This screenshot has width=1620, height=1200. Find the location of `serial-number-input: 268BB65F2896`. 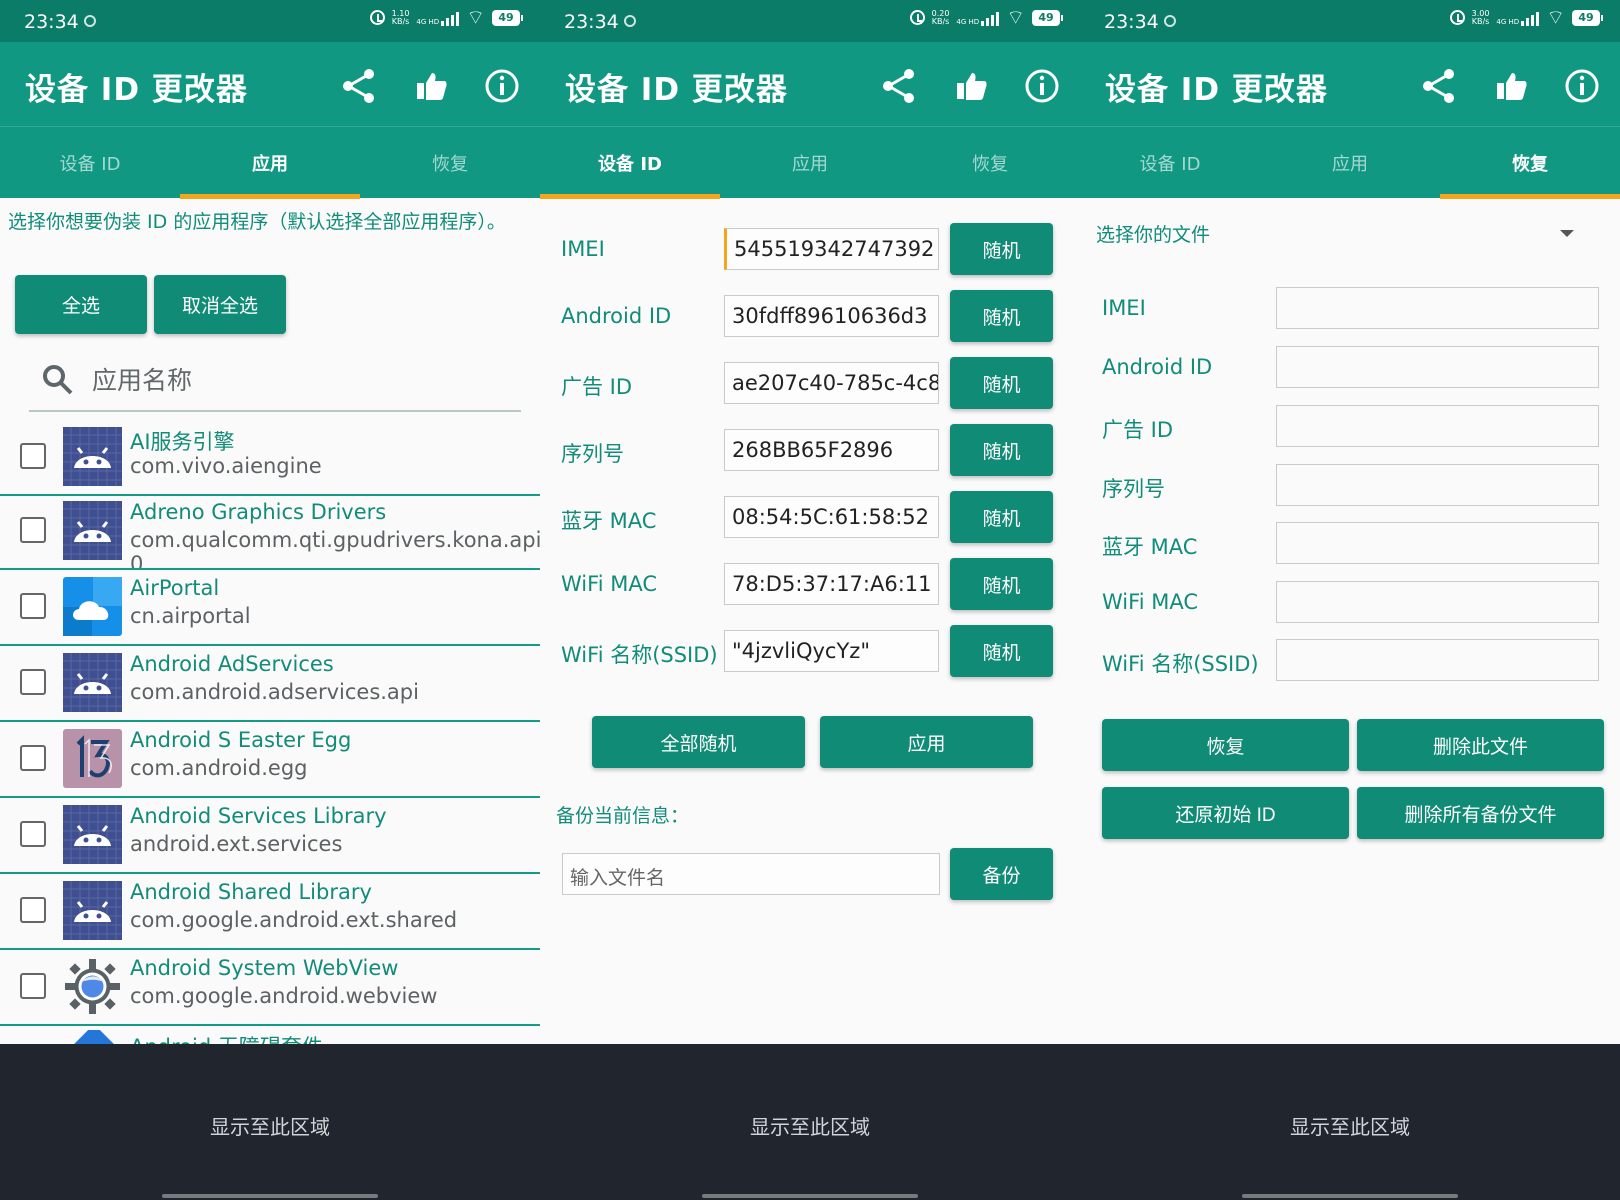

serial-number-input: 268BB65F2896 is located at coordinates (831, 450).